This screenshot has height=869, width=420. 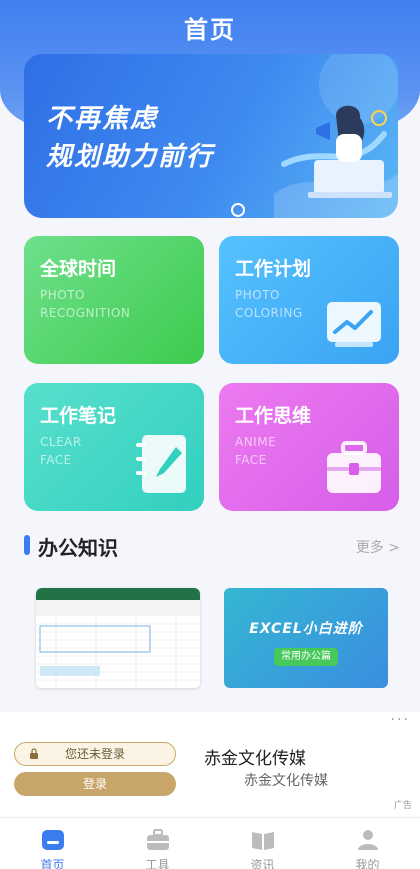 I want to click on bottom-tab-bar: 首页 工具 资讯 我的, so click(x=210, y=843).